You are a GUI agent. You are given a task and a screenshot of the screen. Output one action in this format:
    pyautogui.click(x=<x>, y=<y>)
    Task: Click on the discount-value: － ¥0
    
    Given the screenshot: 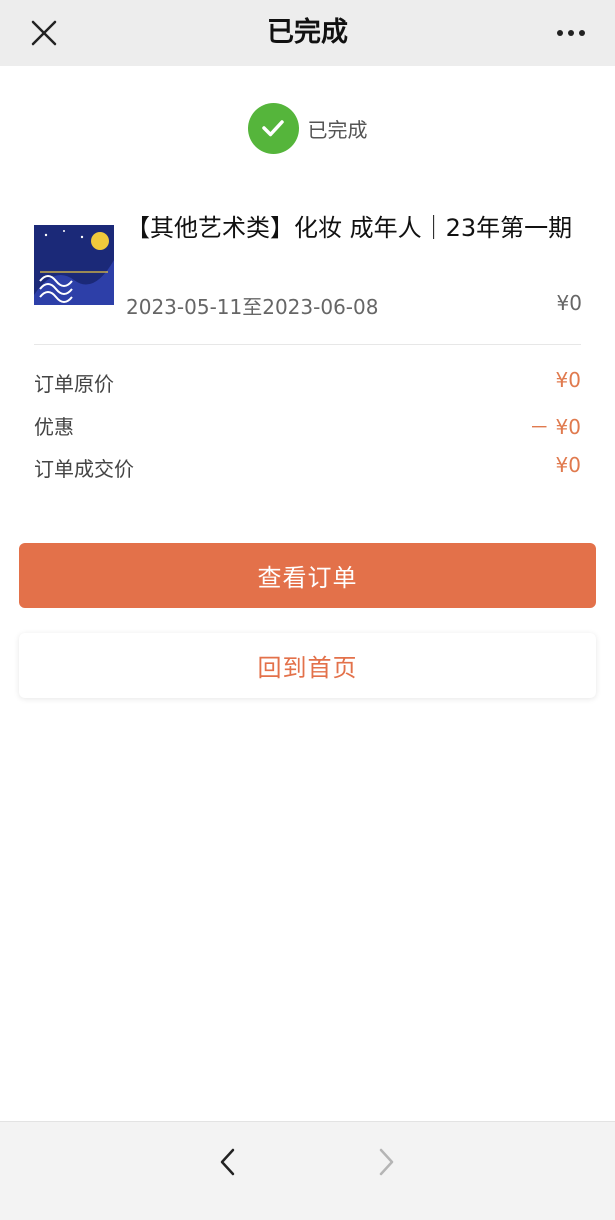 What is the action you would take?
    pyautogui.click(x=555, y=427)
    